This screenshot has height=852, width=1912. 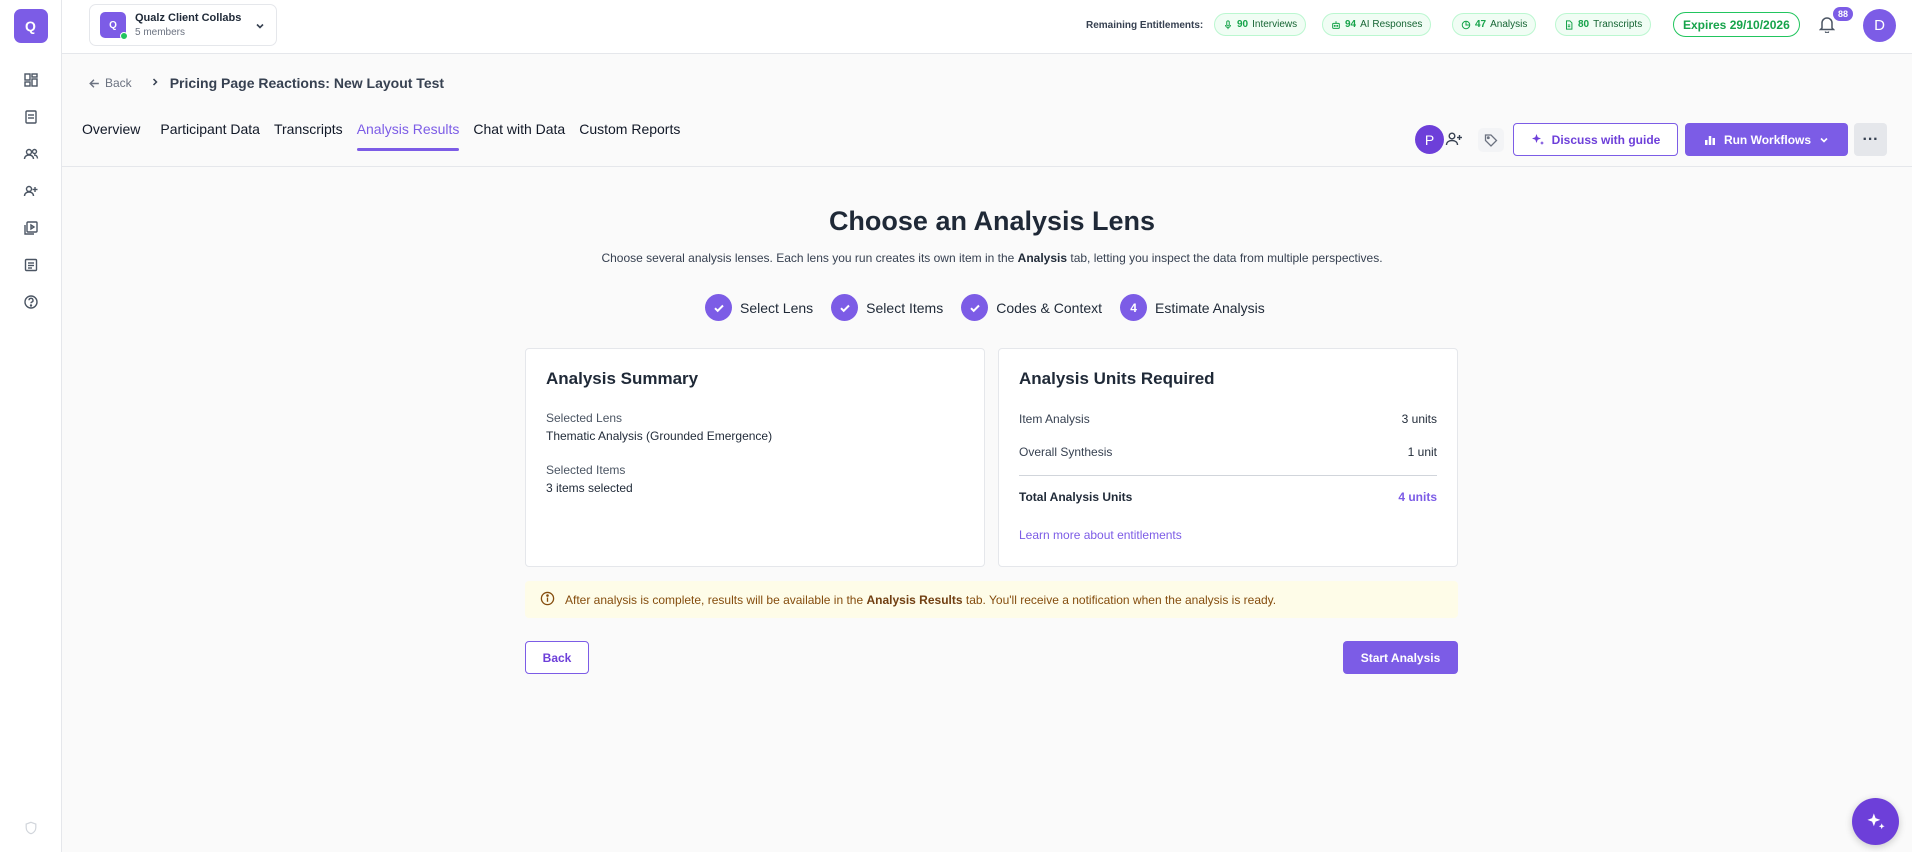 I want to click on robot-icon, so click(x=1336, y=24).